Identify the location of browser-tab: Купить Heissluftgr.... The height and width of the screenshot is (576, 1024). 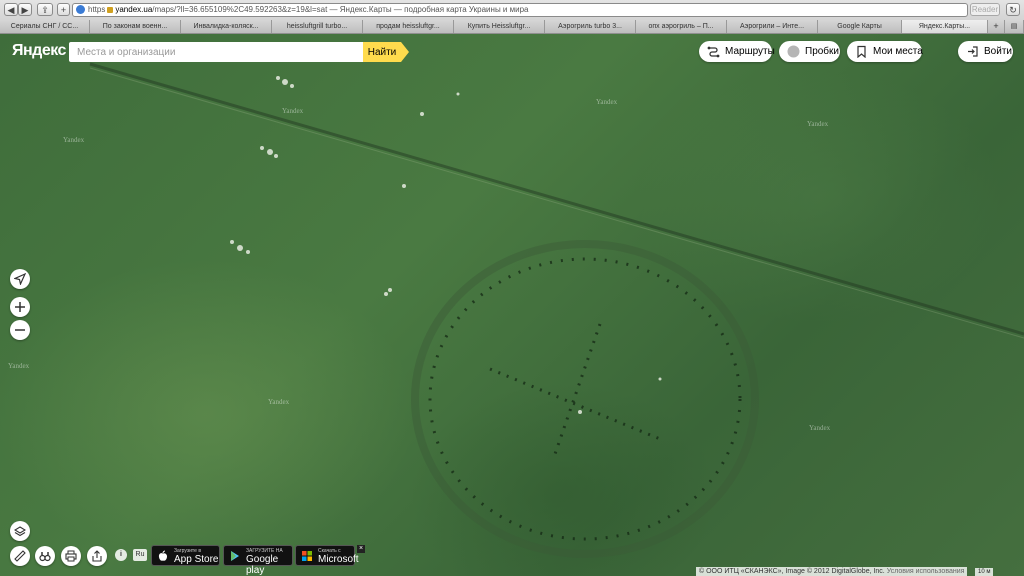
(499, 26).